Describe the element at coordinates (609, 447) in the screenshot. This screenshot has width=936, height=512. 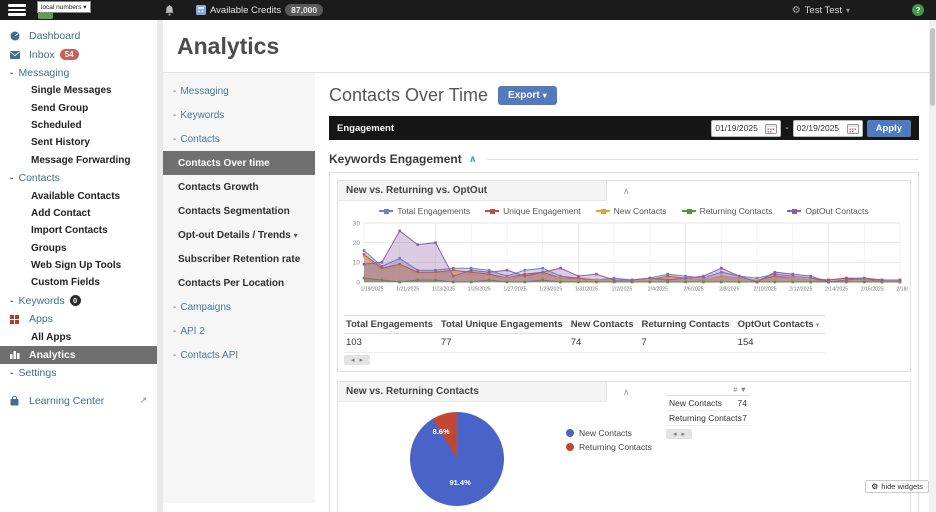
I see `pie-legend-item-returning-contacts: Returning Contacts` at that location.